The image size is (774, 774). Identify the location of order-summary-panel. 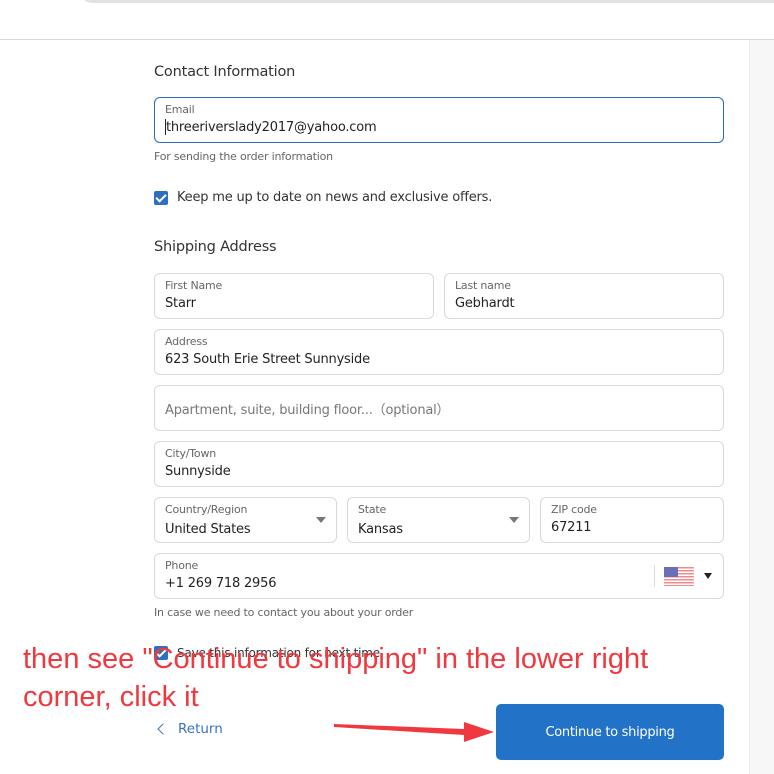
(761, 407).